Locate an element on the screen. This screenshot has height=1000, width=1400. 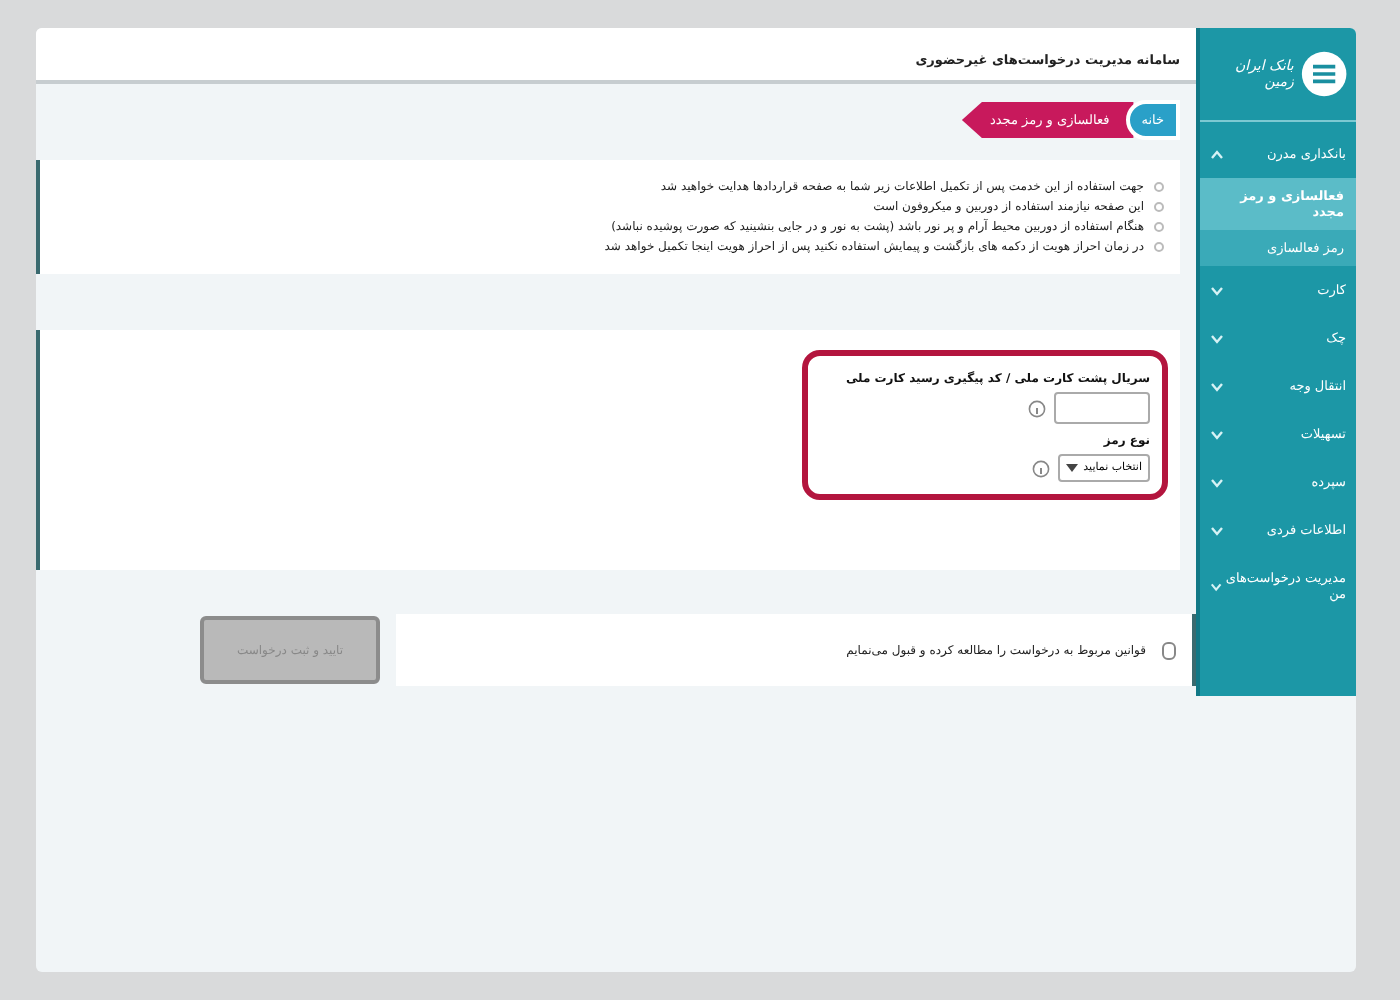
logo-icon is located at coordinates (1323, 74).